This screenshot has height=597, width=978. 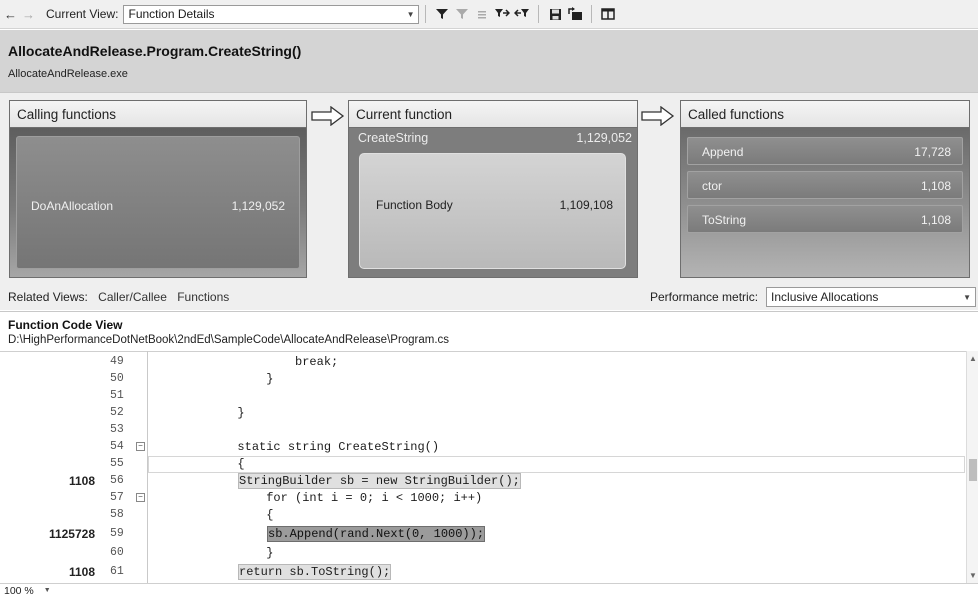 What do you see at coordinates (825, 297) in the screenshot?
I see `performance-metric-value: Inclusive Allocations` at bounding box center [825, 297].